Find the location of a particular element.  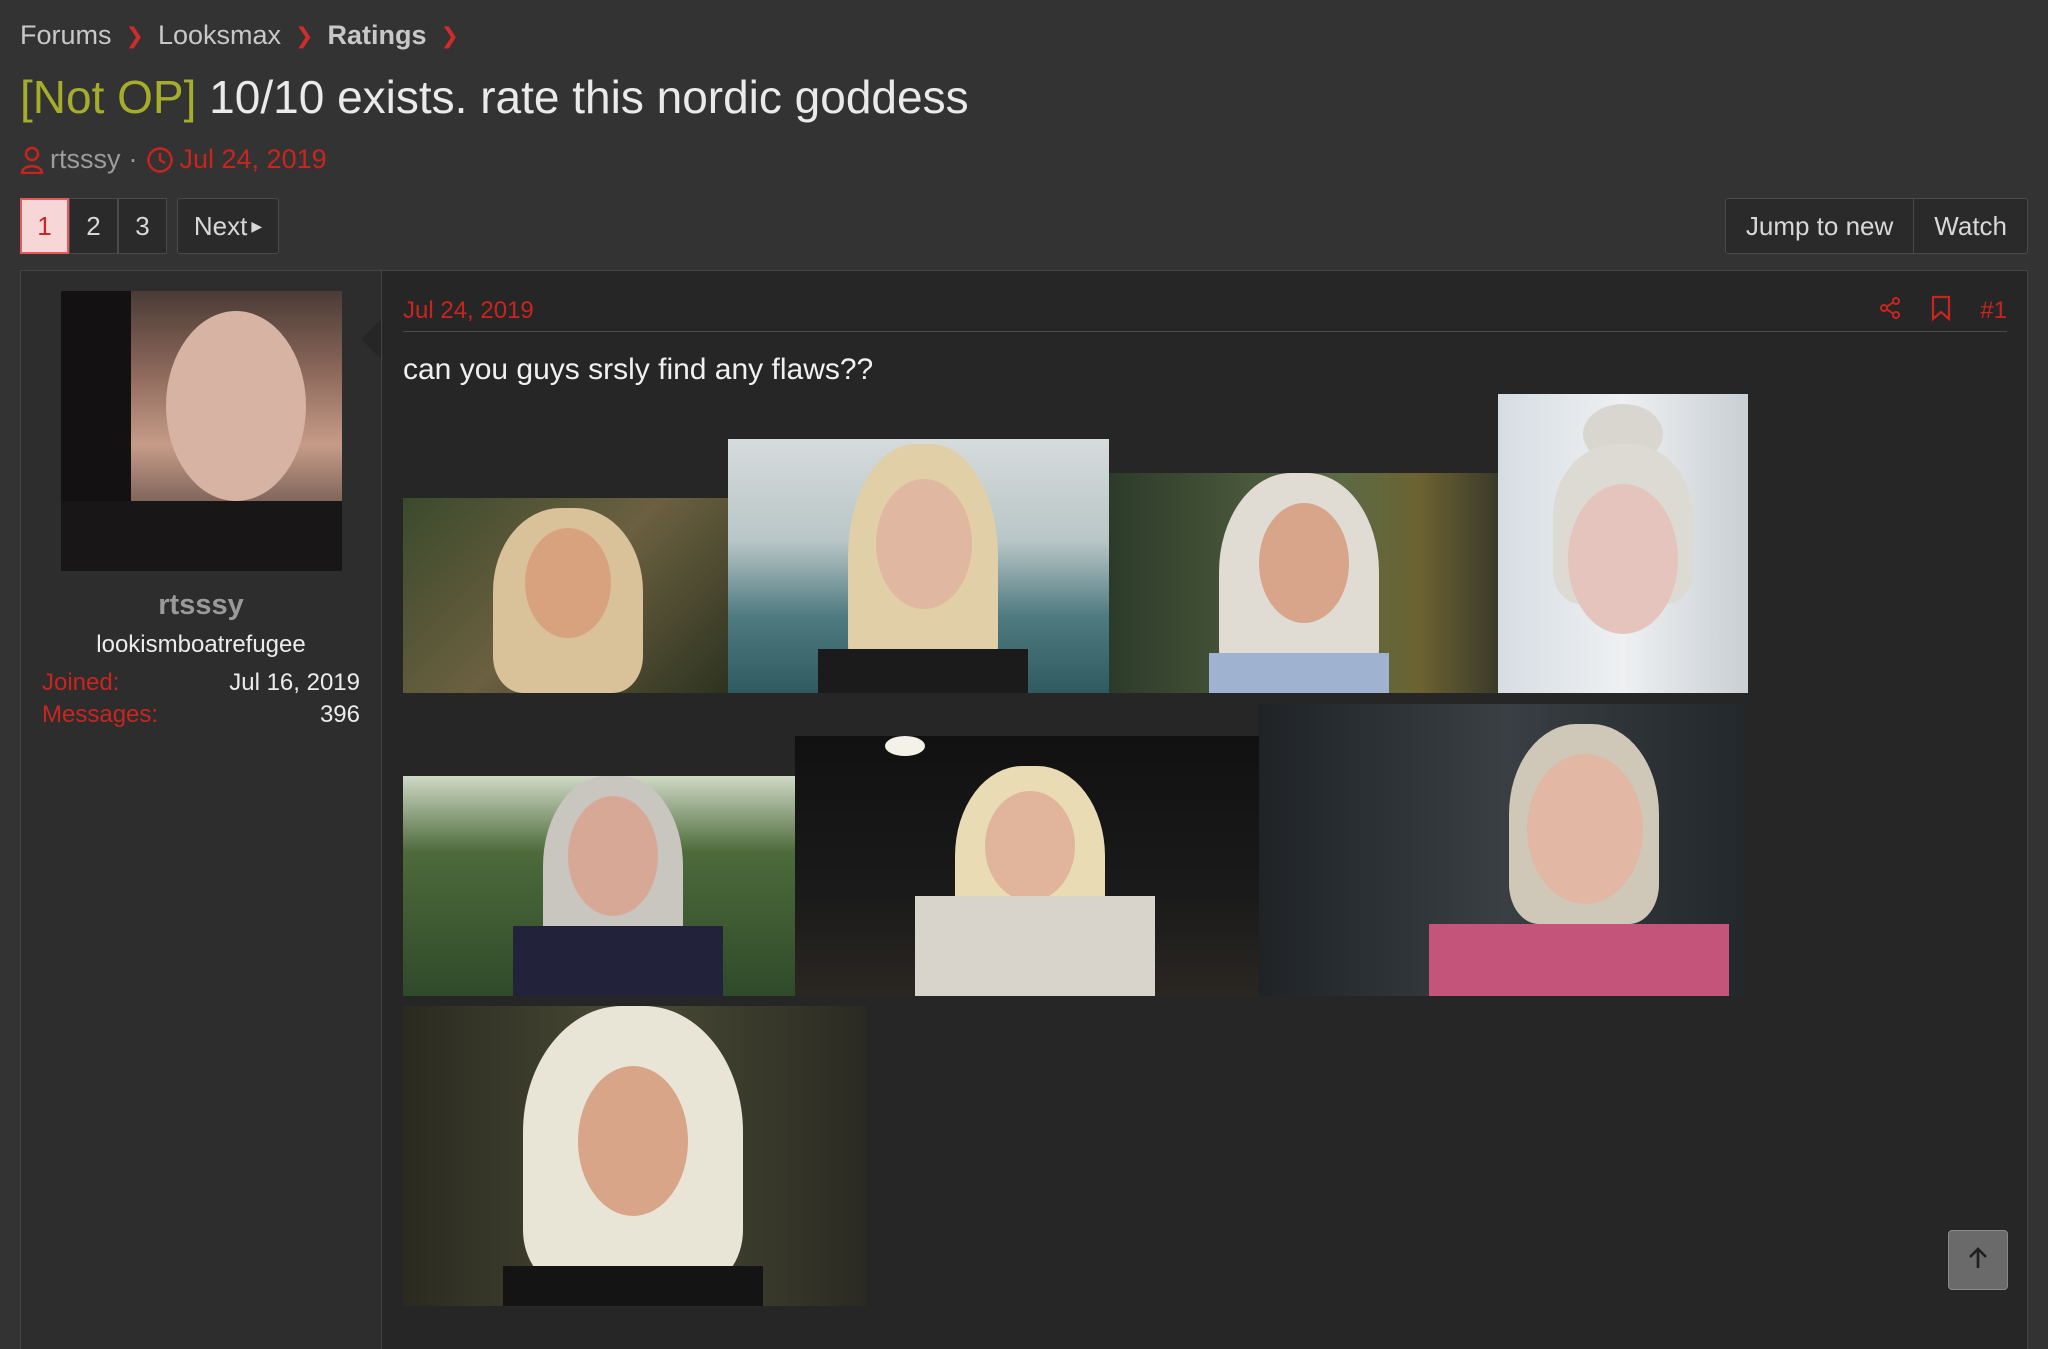

user-title: lookismboatrefugee is located at coordinates (201, 644).